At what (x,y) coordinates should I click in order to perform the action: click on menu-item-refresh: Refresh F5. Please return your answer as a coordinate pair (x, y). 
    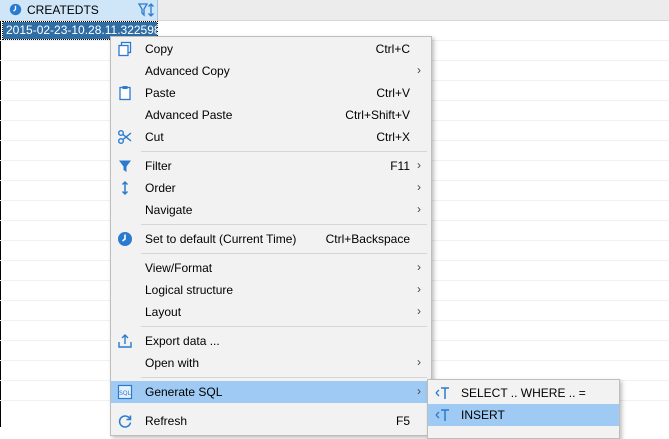
    Looking at the image, I should click on (271, 421).